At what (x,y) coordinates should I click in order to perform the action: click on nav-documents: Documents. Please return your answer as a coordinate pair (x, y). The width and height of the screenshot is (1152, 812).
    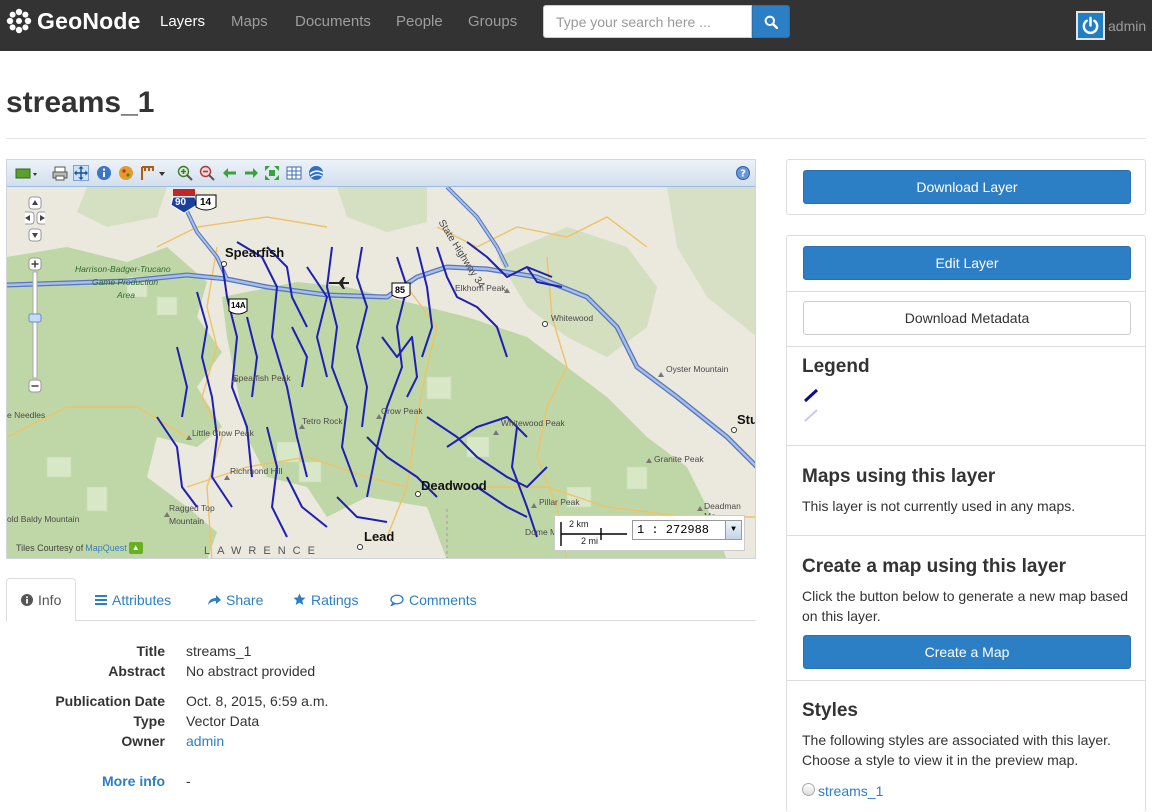
    Looking at the image, I should click on (333, 21).